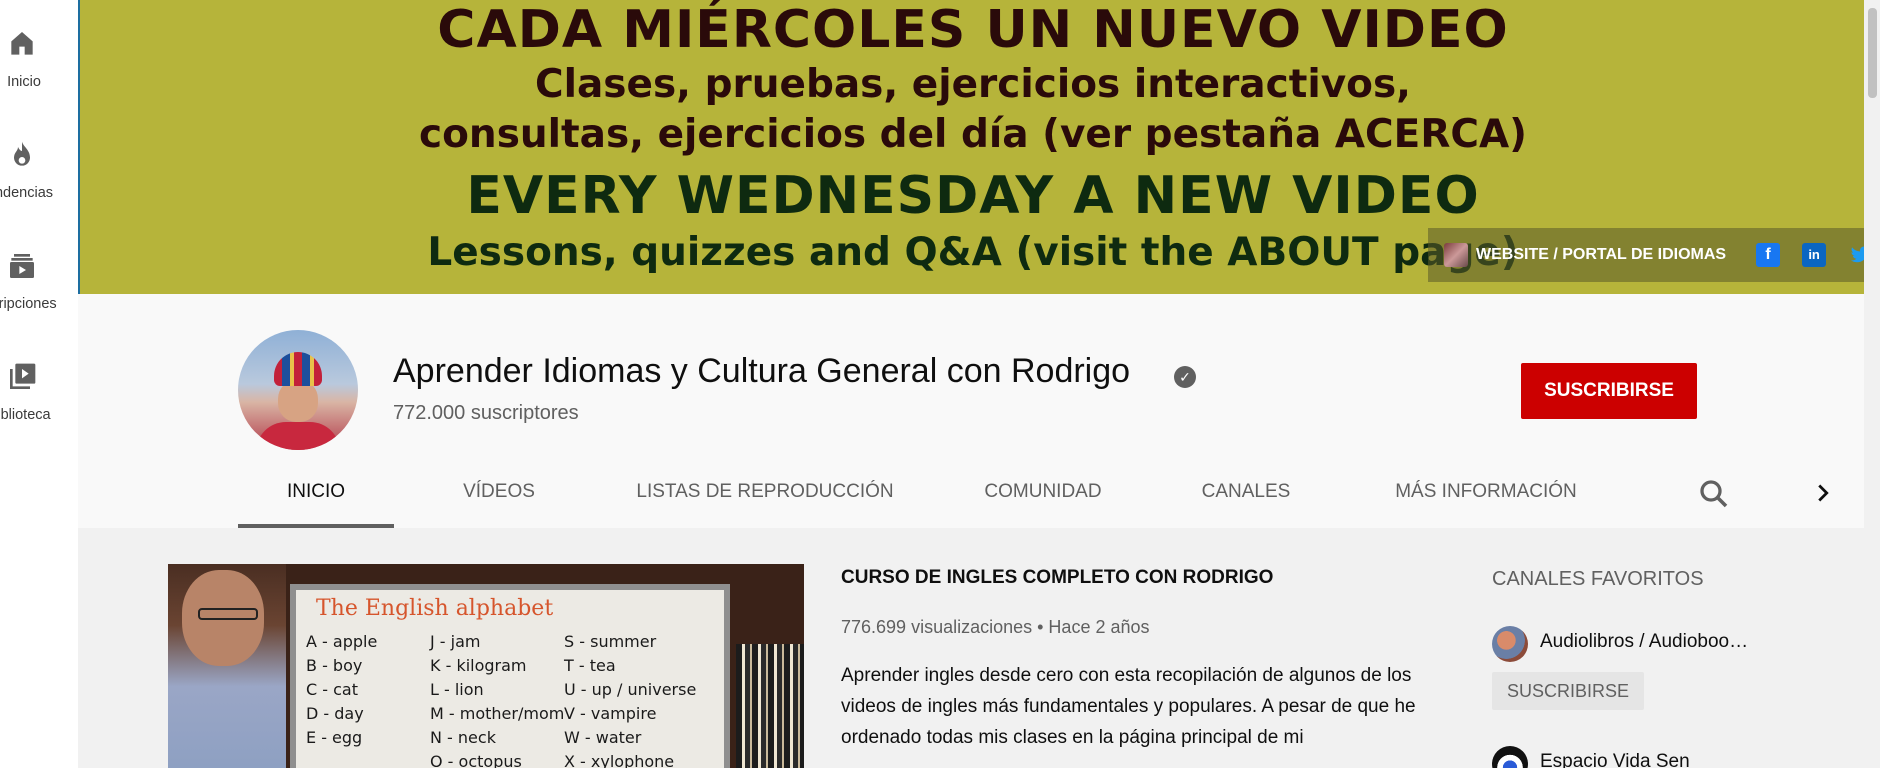 This screenshot has width=1880, height=768. What do you see at coordinates (27, 193) in the screenshot?
I see `guide-label-trending: ndencias` at bounding box center [27, 193].